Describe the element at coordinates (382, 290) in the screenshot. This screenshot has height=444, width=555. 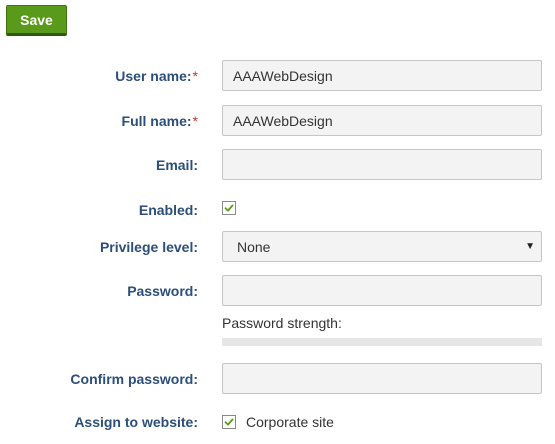
I see `password-input` at that location.